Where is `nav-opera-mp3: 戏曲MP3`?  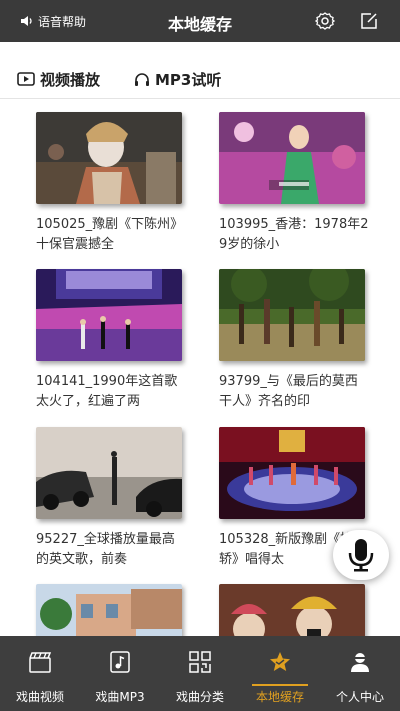
nav-opera-mp3: 戏曲MP3 is located at coordinates (120, 673).